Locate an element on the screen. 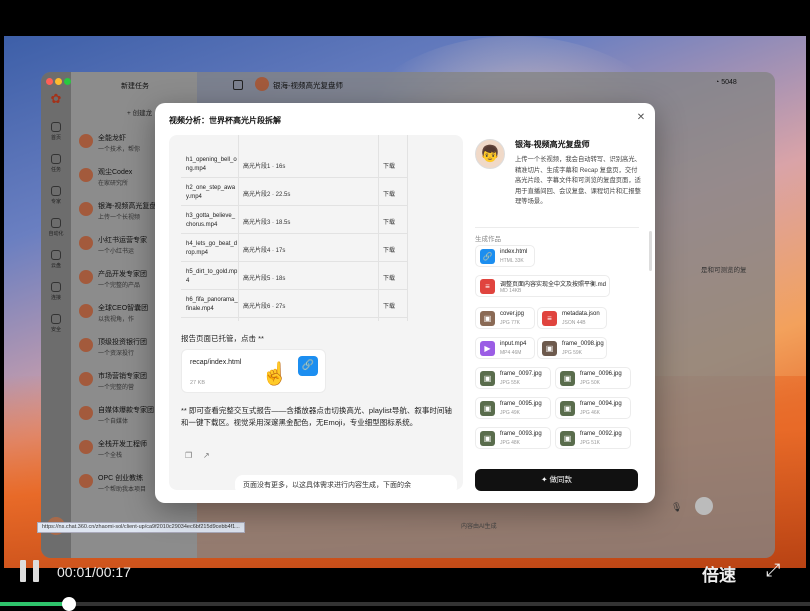 Image resolution: width=810 pixels, height=611 pixels. rail-item-connect: 连接 is located at coordinates (56, 291).